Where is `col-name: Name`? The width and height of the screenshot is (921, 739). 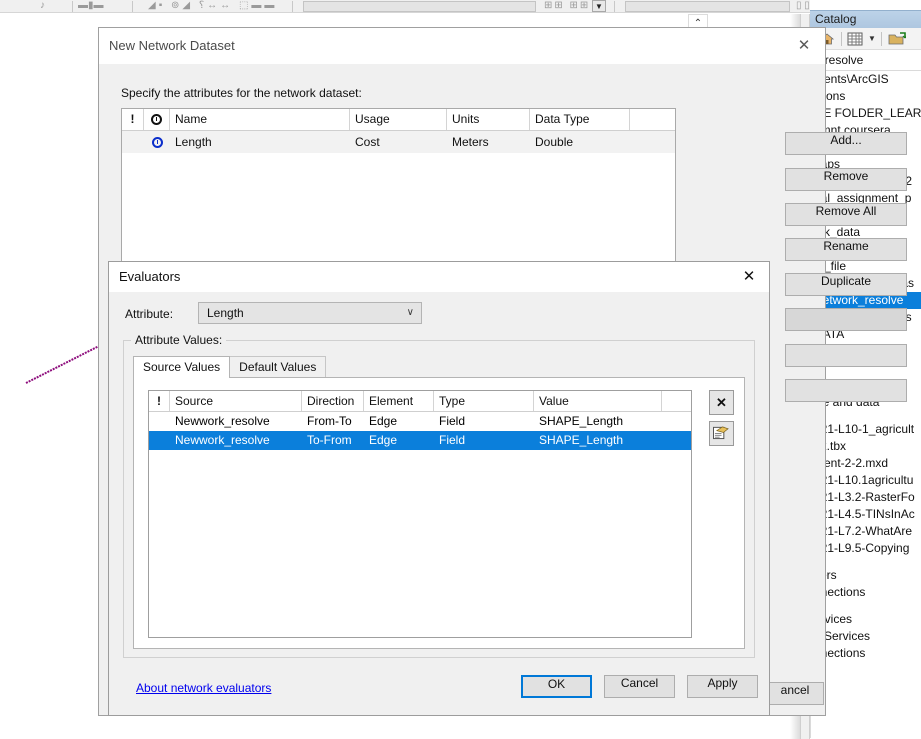 col-name: Name is located at coordinates (260, 119).